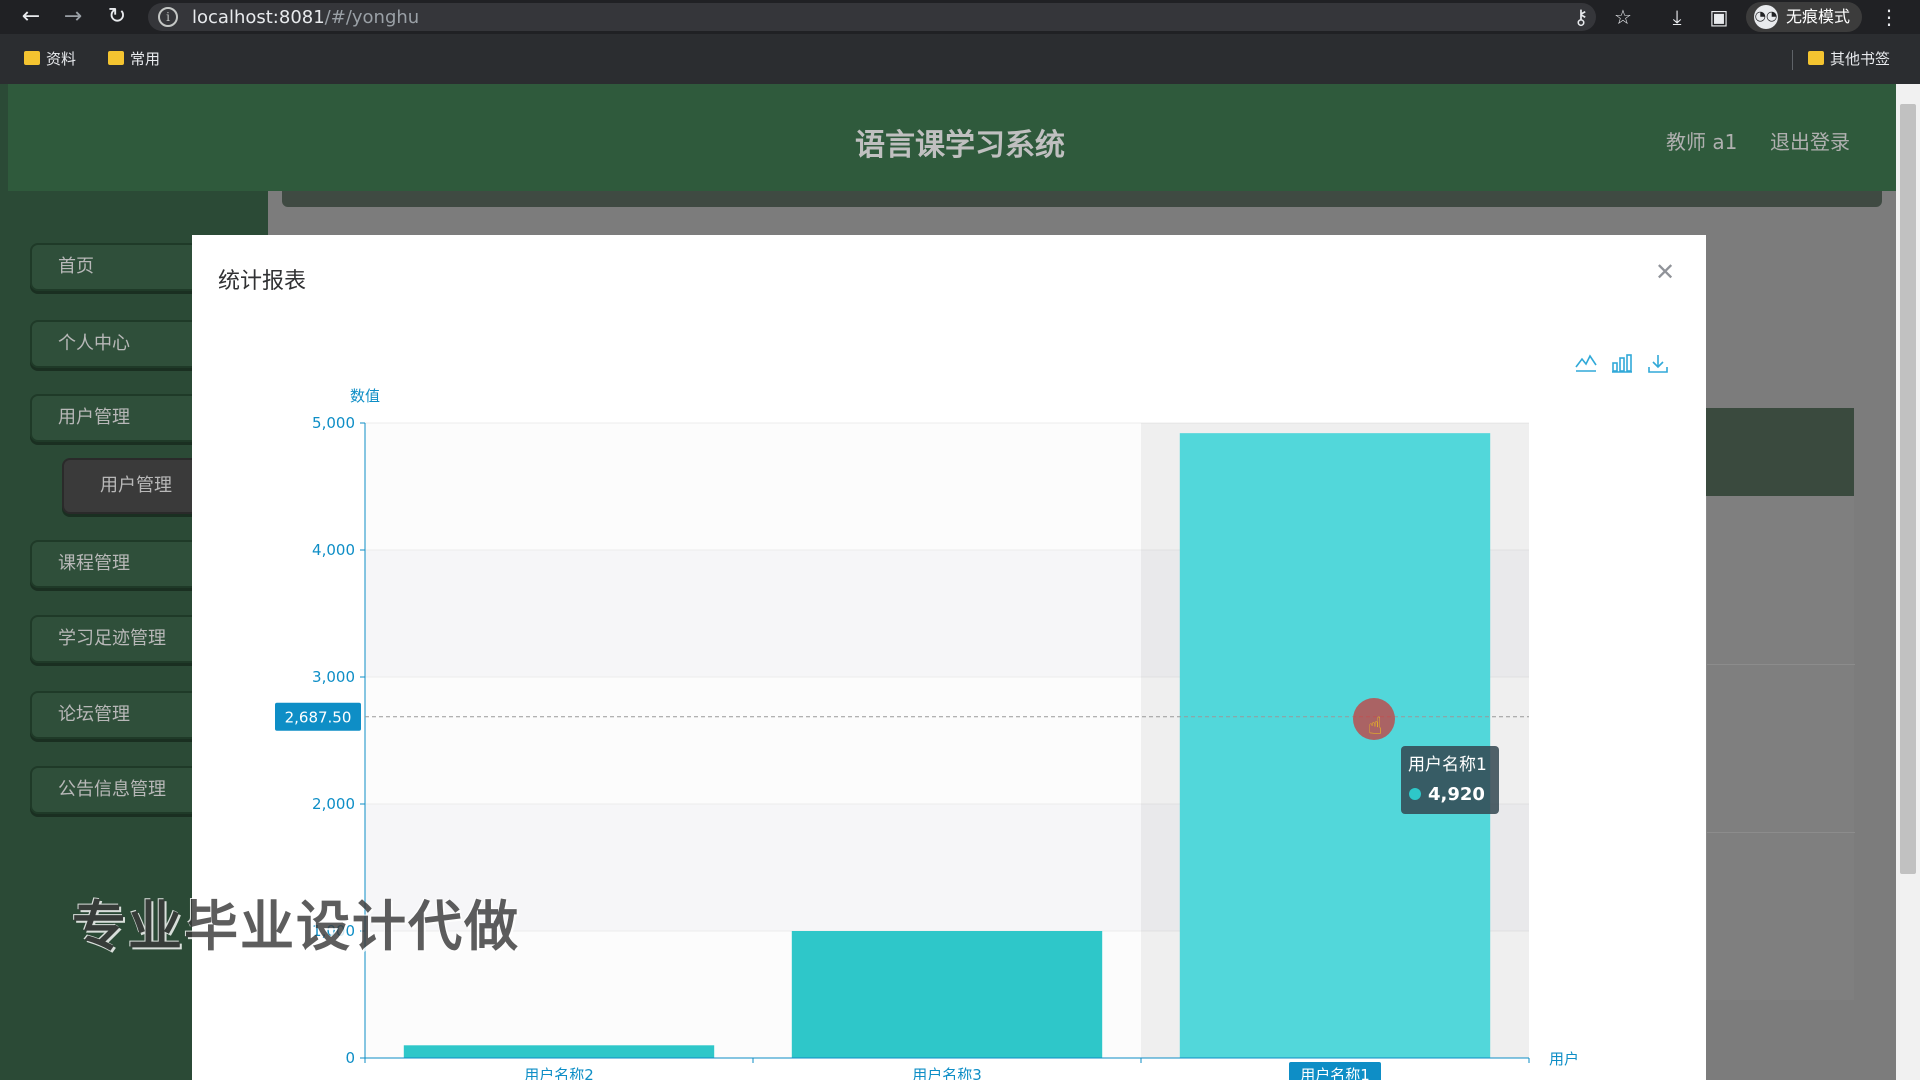 Image resolution: width=1920 pixels, height=1080 pixels. I want to click on tooltip-category: 用户名称1, so click(1447, 765).